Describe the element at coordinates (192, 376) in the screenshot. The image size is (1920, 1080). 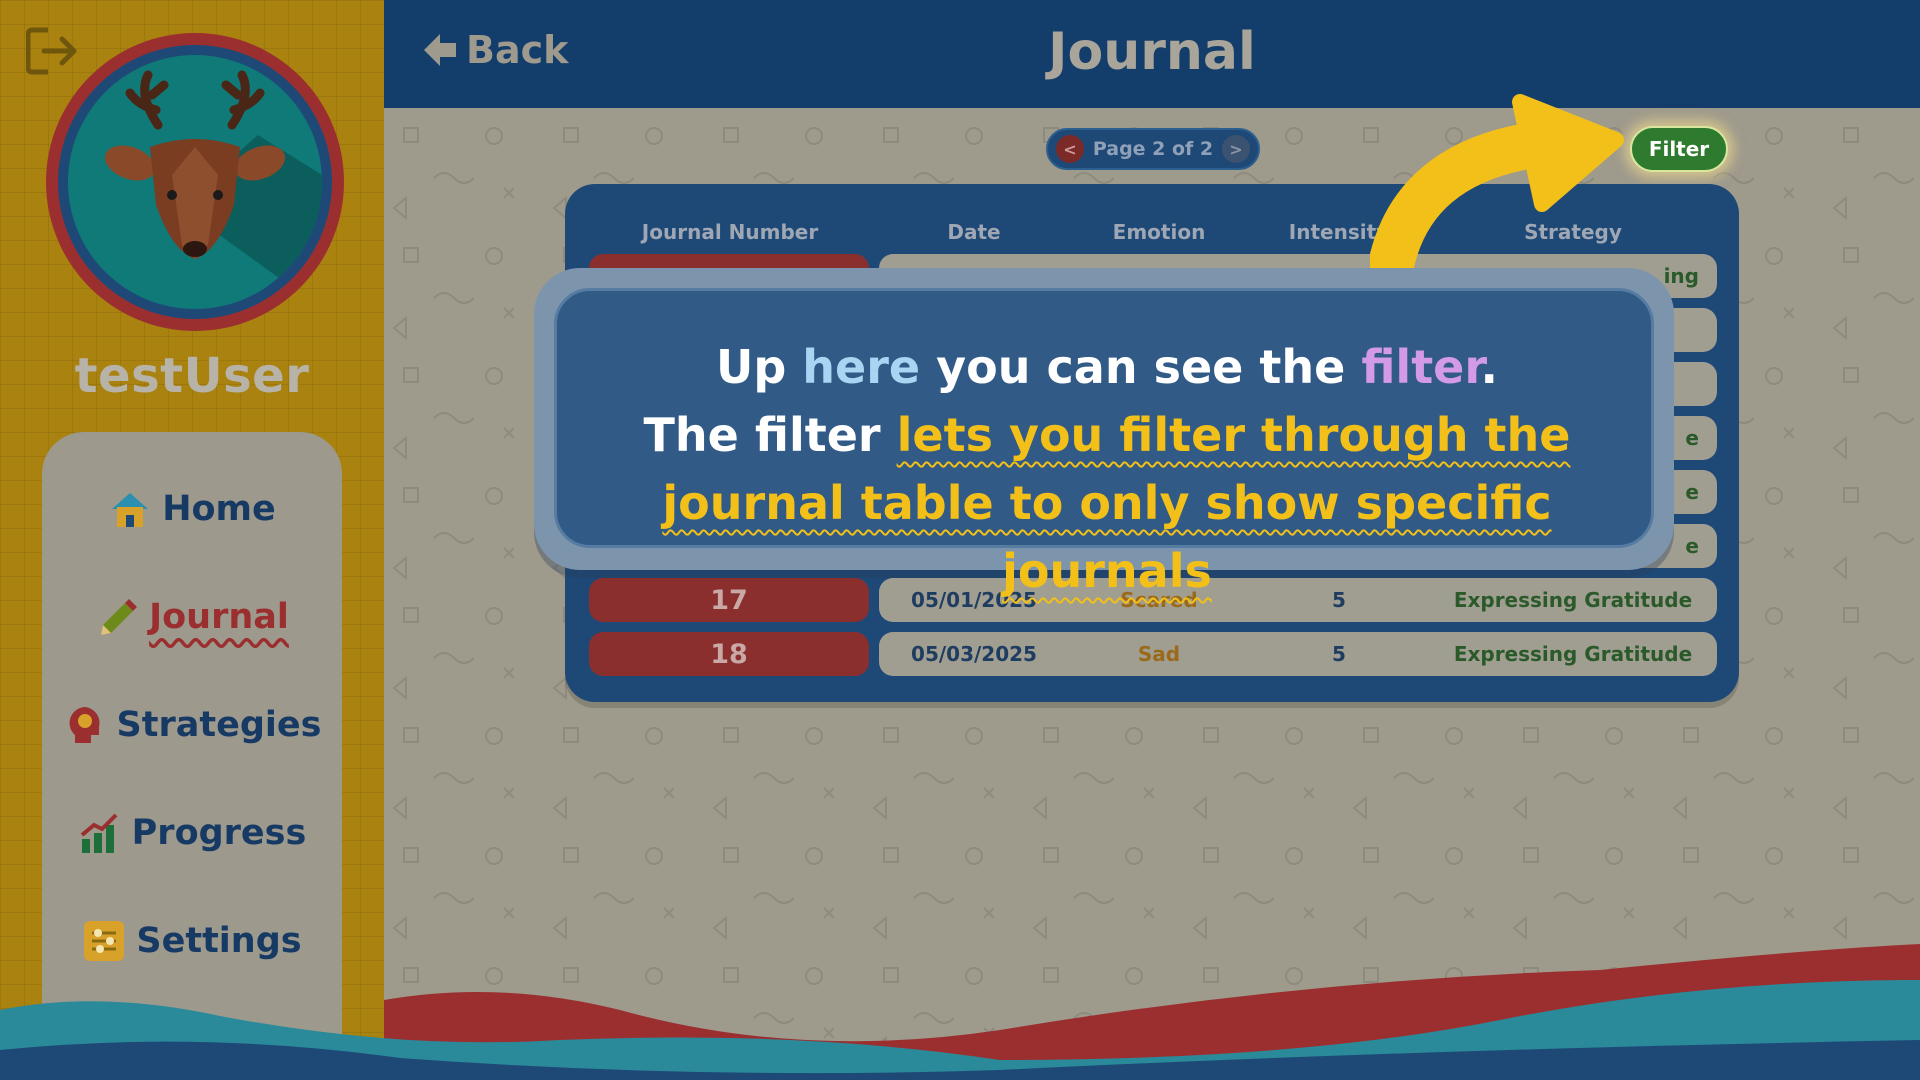
I see `username: testUser` at that location.